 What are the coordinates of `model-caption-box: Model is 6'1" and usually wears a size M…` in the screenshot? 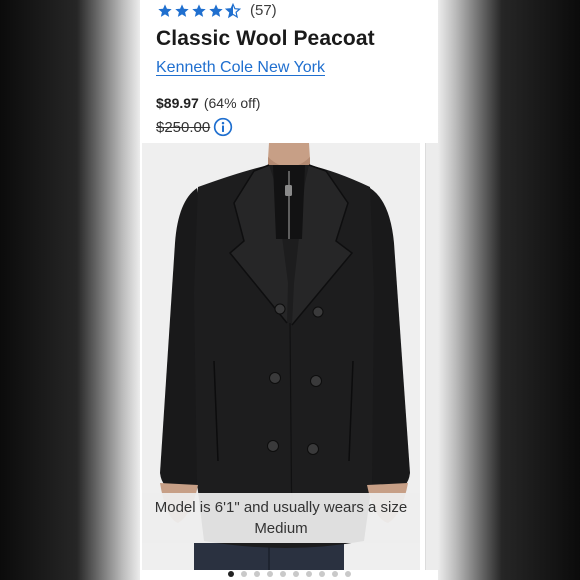 It's located at (281, 518).